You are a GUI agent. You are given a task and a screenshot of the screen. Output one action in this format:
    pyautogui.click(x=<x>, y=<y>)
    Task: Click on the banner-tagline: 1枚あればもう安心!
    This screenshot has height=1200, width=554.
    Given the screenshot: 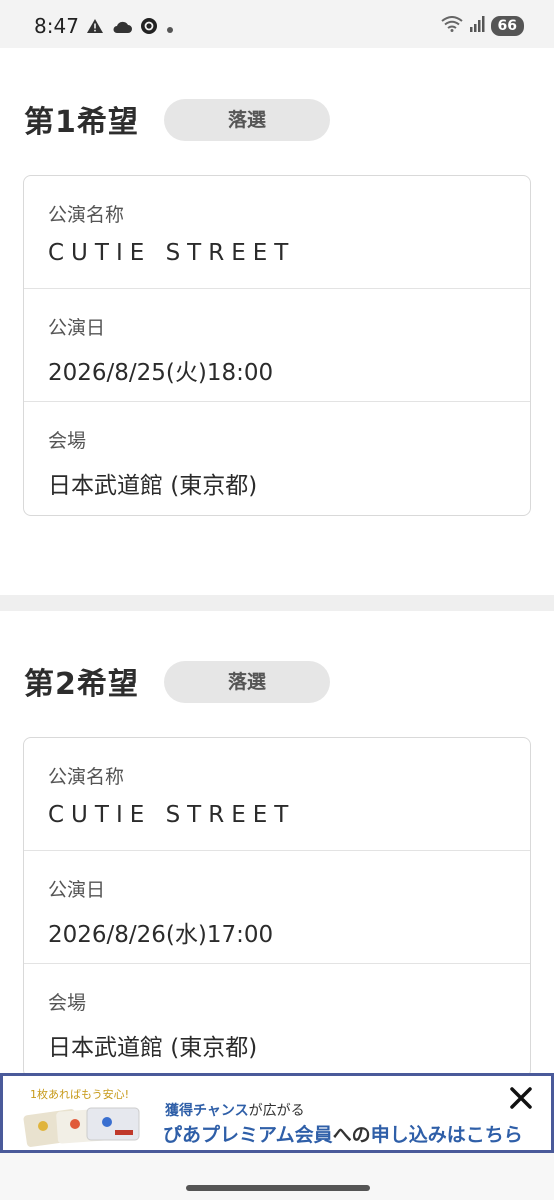 What is the action you would take?
    pyautogui.click(x=80, y=1094)
    